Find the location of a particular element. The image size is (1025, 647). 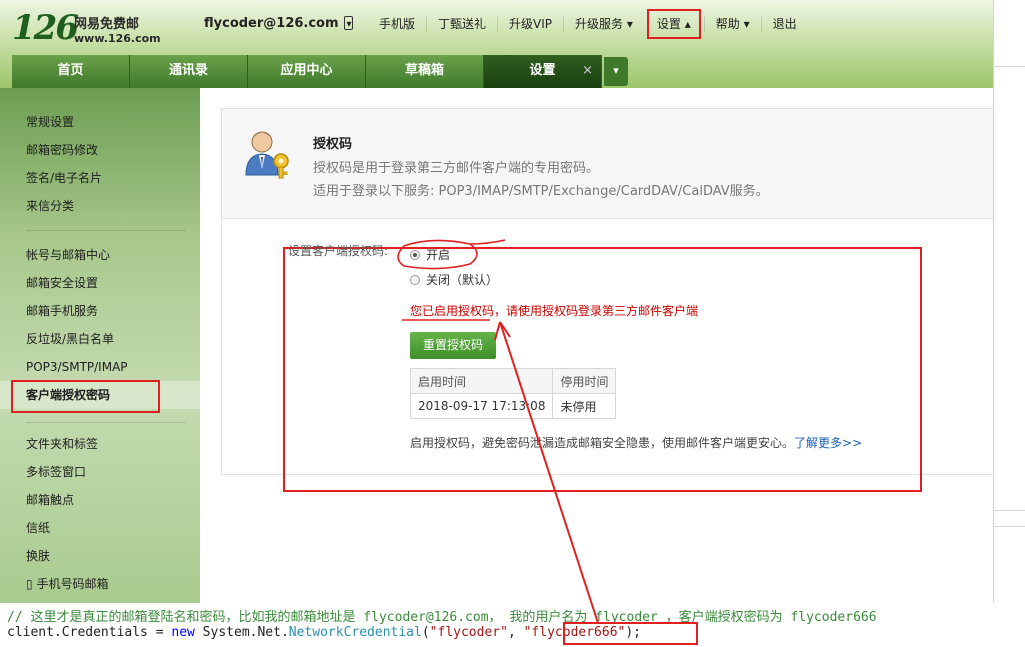

sidebar-item-password: 邮箱密码修改 is located at coordinates (100, 150).